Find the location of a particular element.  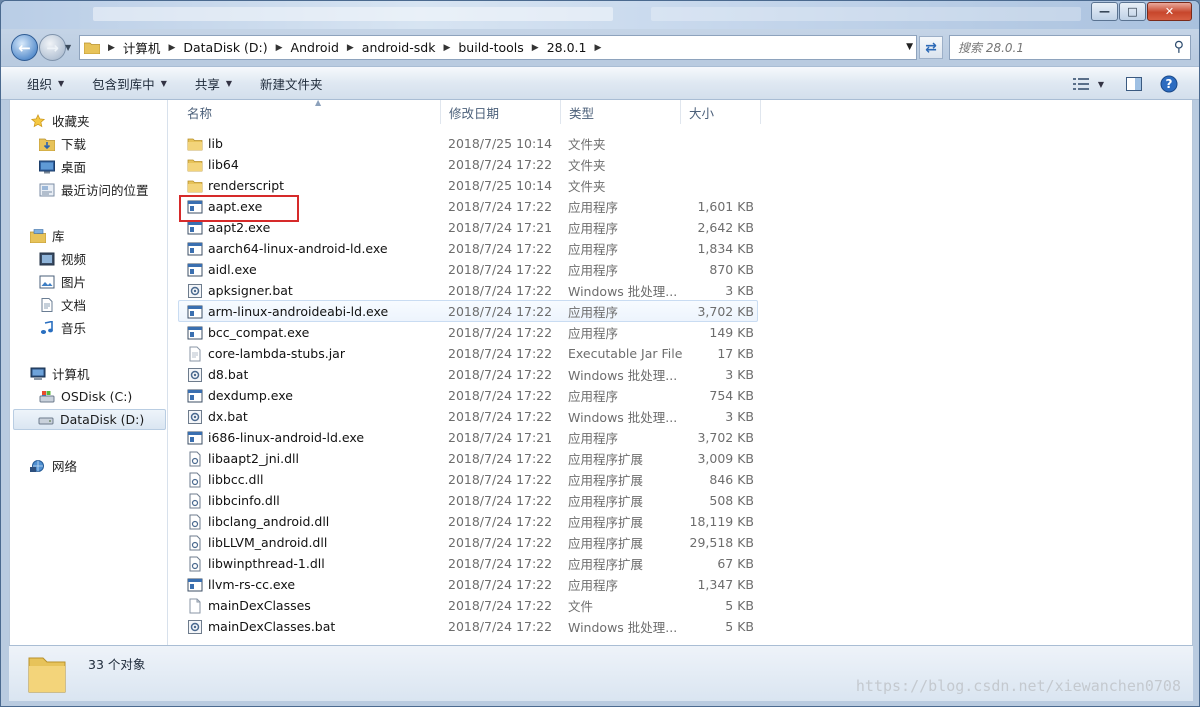

column-type-label: 类型 is located at coordinates (582, 113).